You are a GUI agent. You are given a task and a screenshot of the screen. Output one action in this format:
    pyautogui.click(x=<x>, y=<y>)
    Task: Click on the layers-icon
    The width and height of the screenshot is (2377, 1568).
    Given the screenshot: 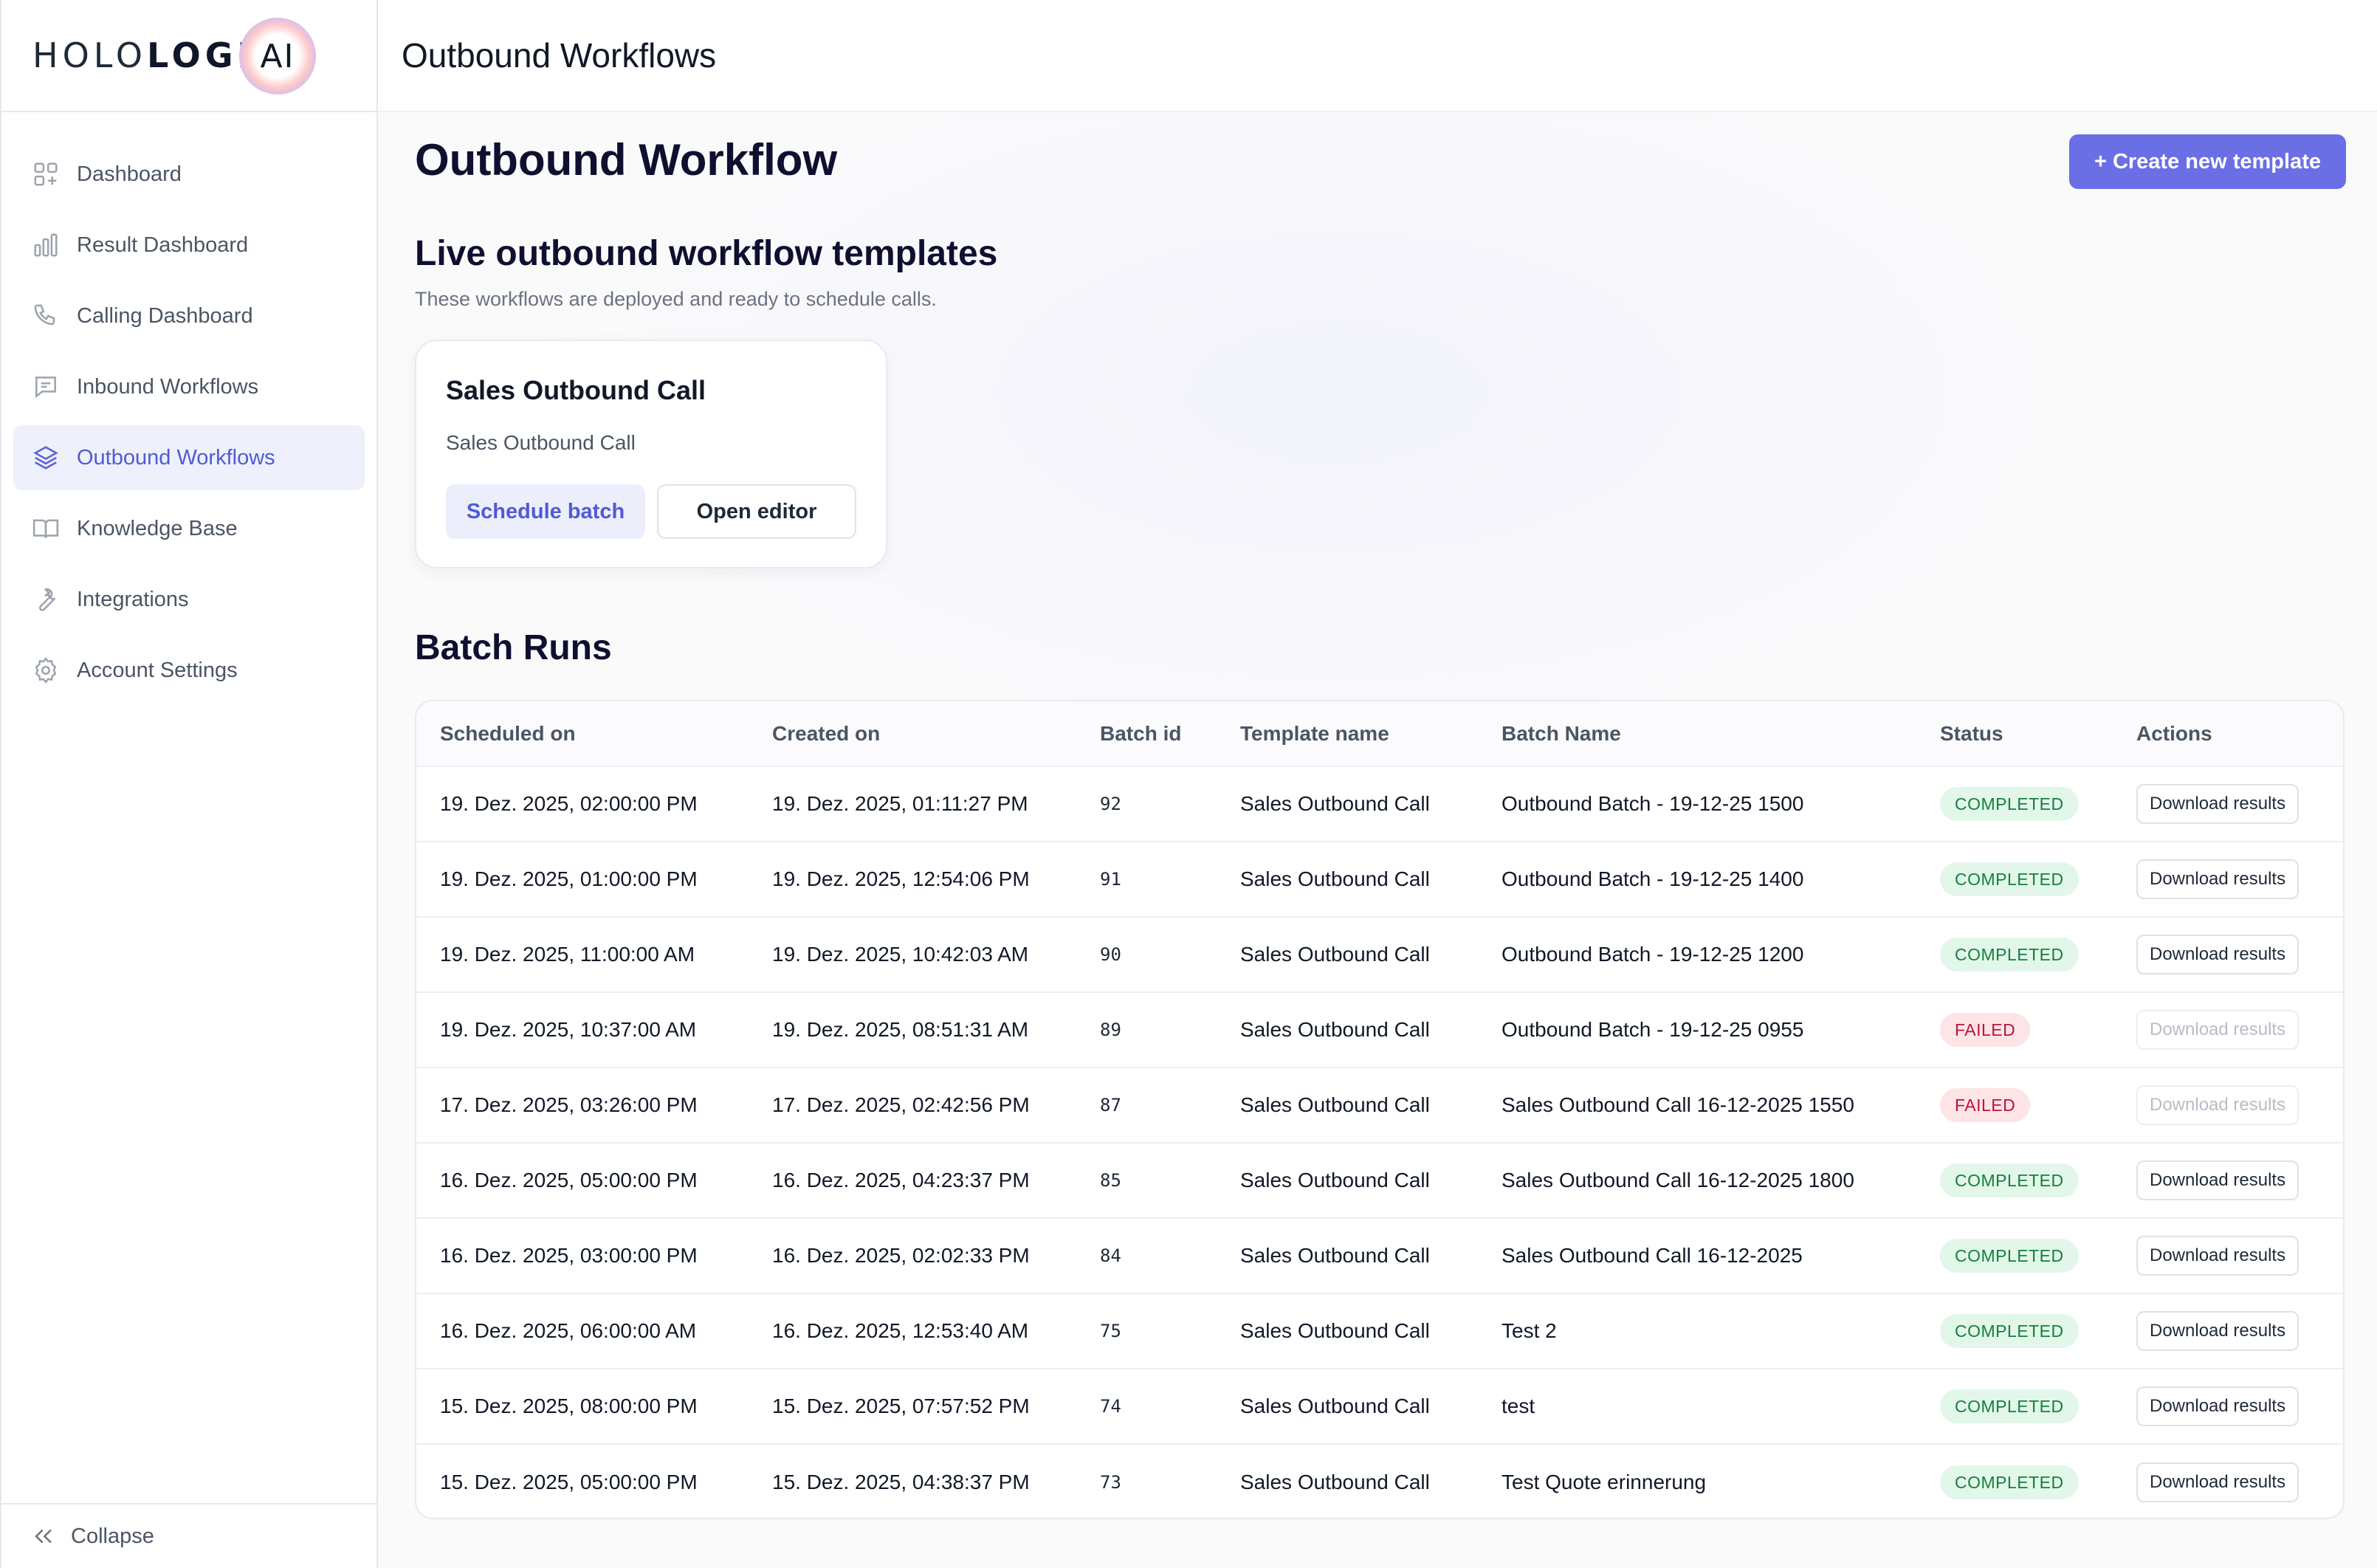 What is the action you would take?
    pyautogui.click(x=46, y=457)
    